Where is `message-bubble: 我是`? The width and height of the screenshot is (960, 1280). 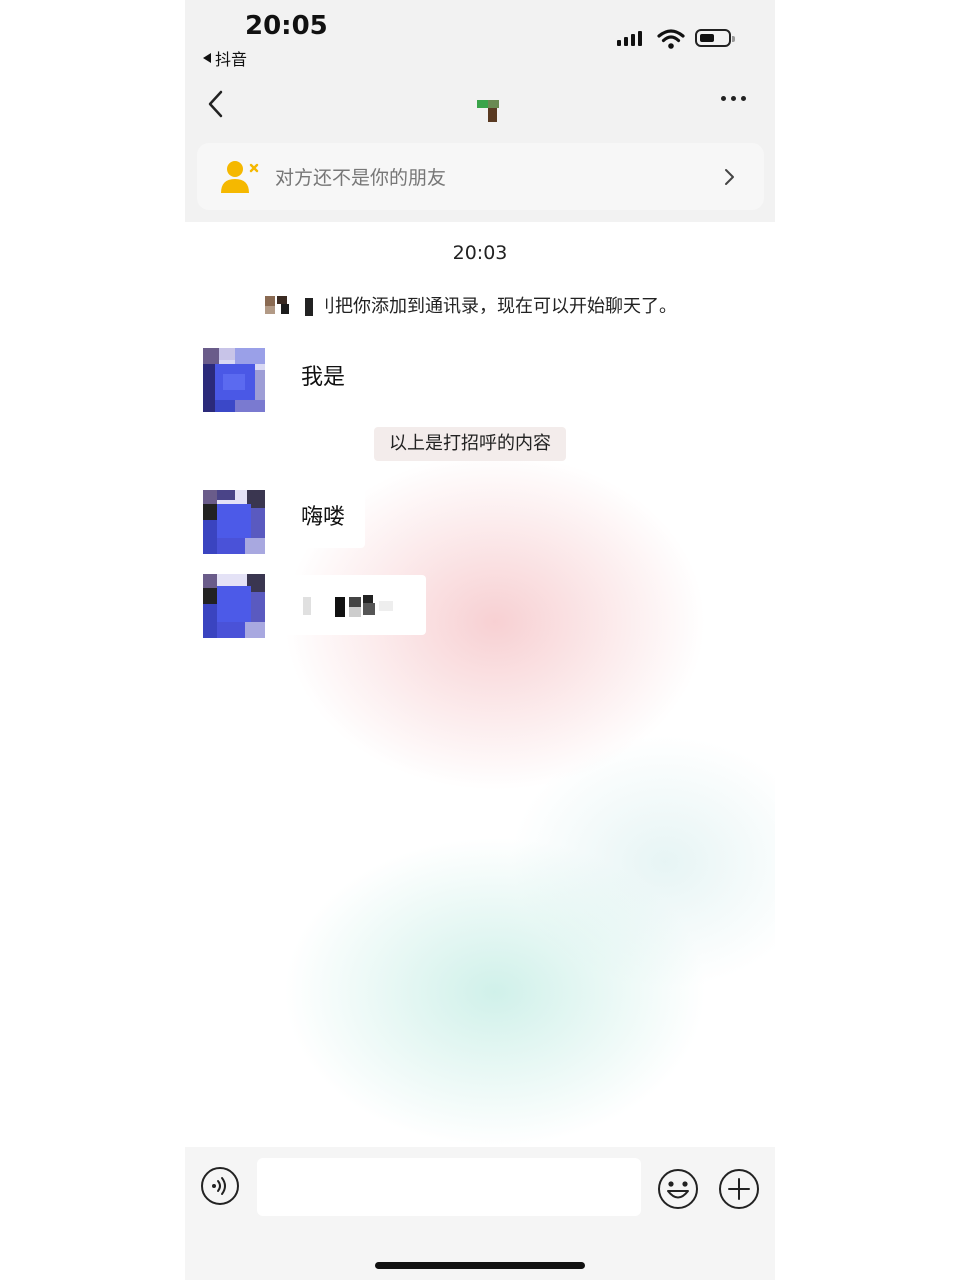
message-bubble: 我是 is located at coordinates (323, 378).